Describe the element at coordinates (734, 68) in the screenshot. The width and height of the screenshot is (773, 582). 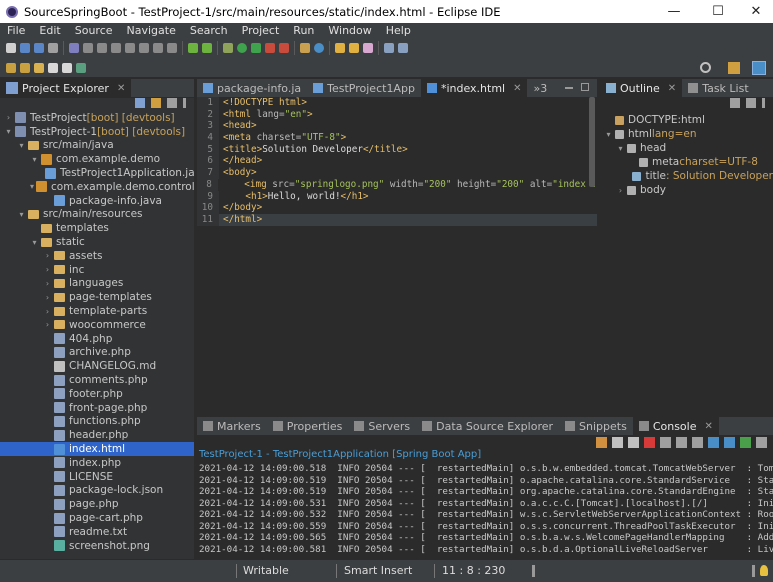
I see `open-perspective-icon` at that location.